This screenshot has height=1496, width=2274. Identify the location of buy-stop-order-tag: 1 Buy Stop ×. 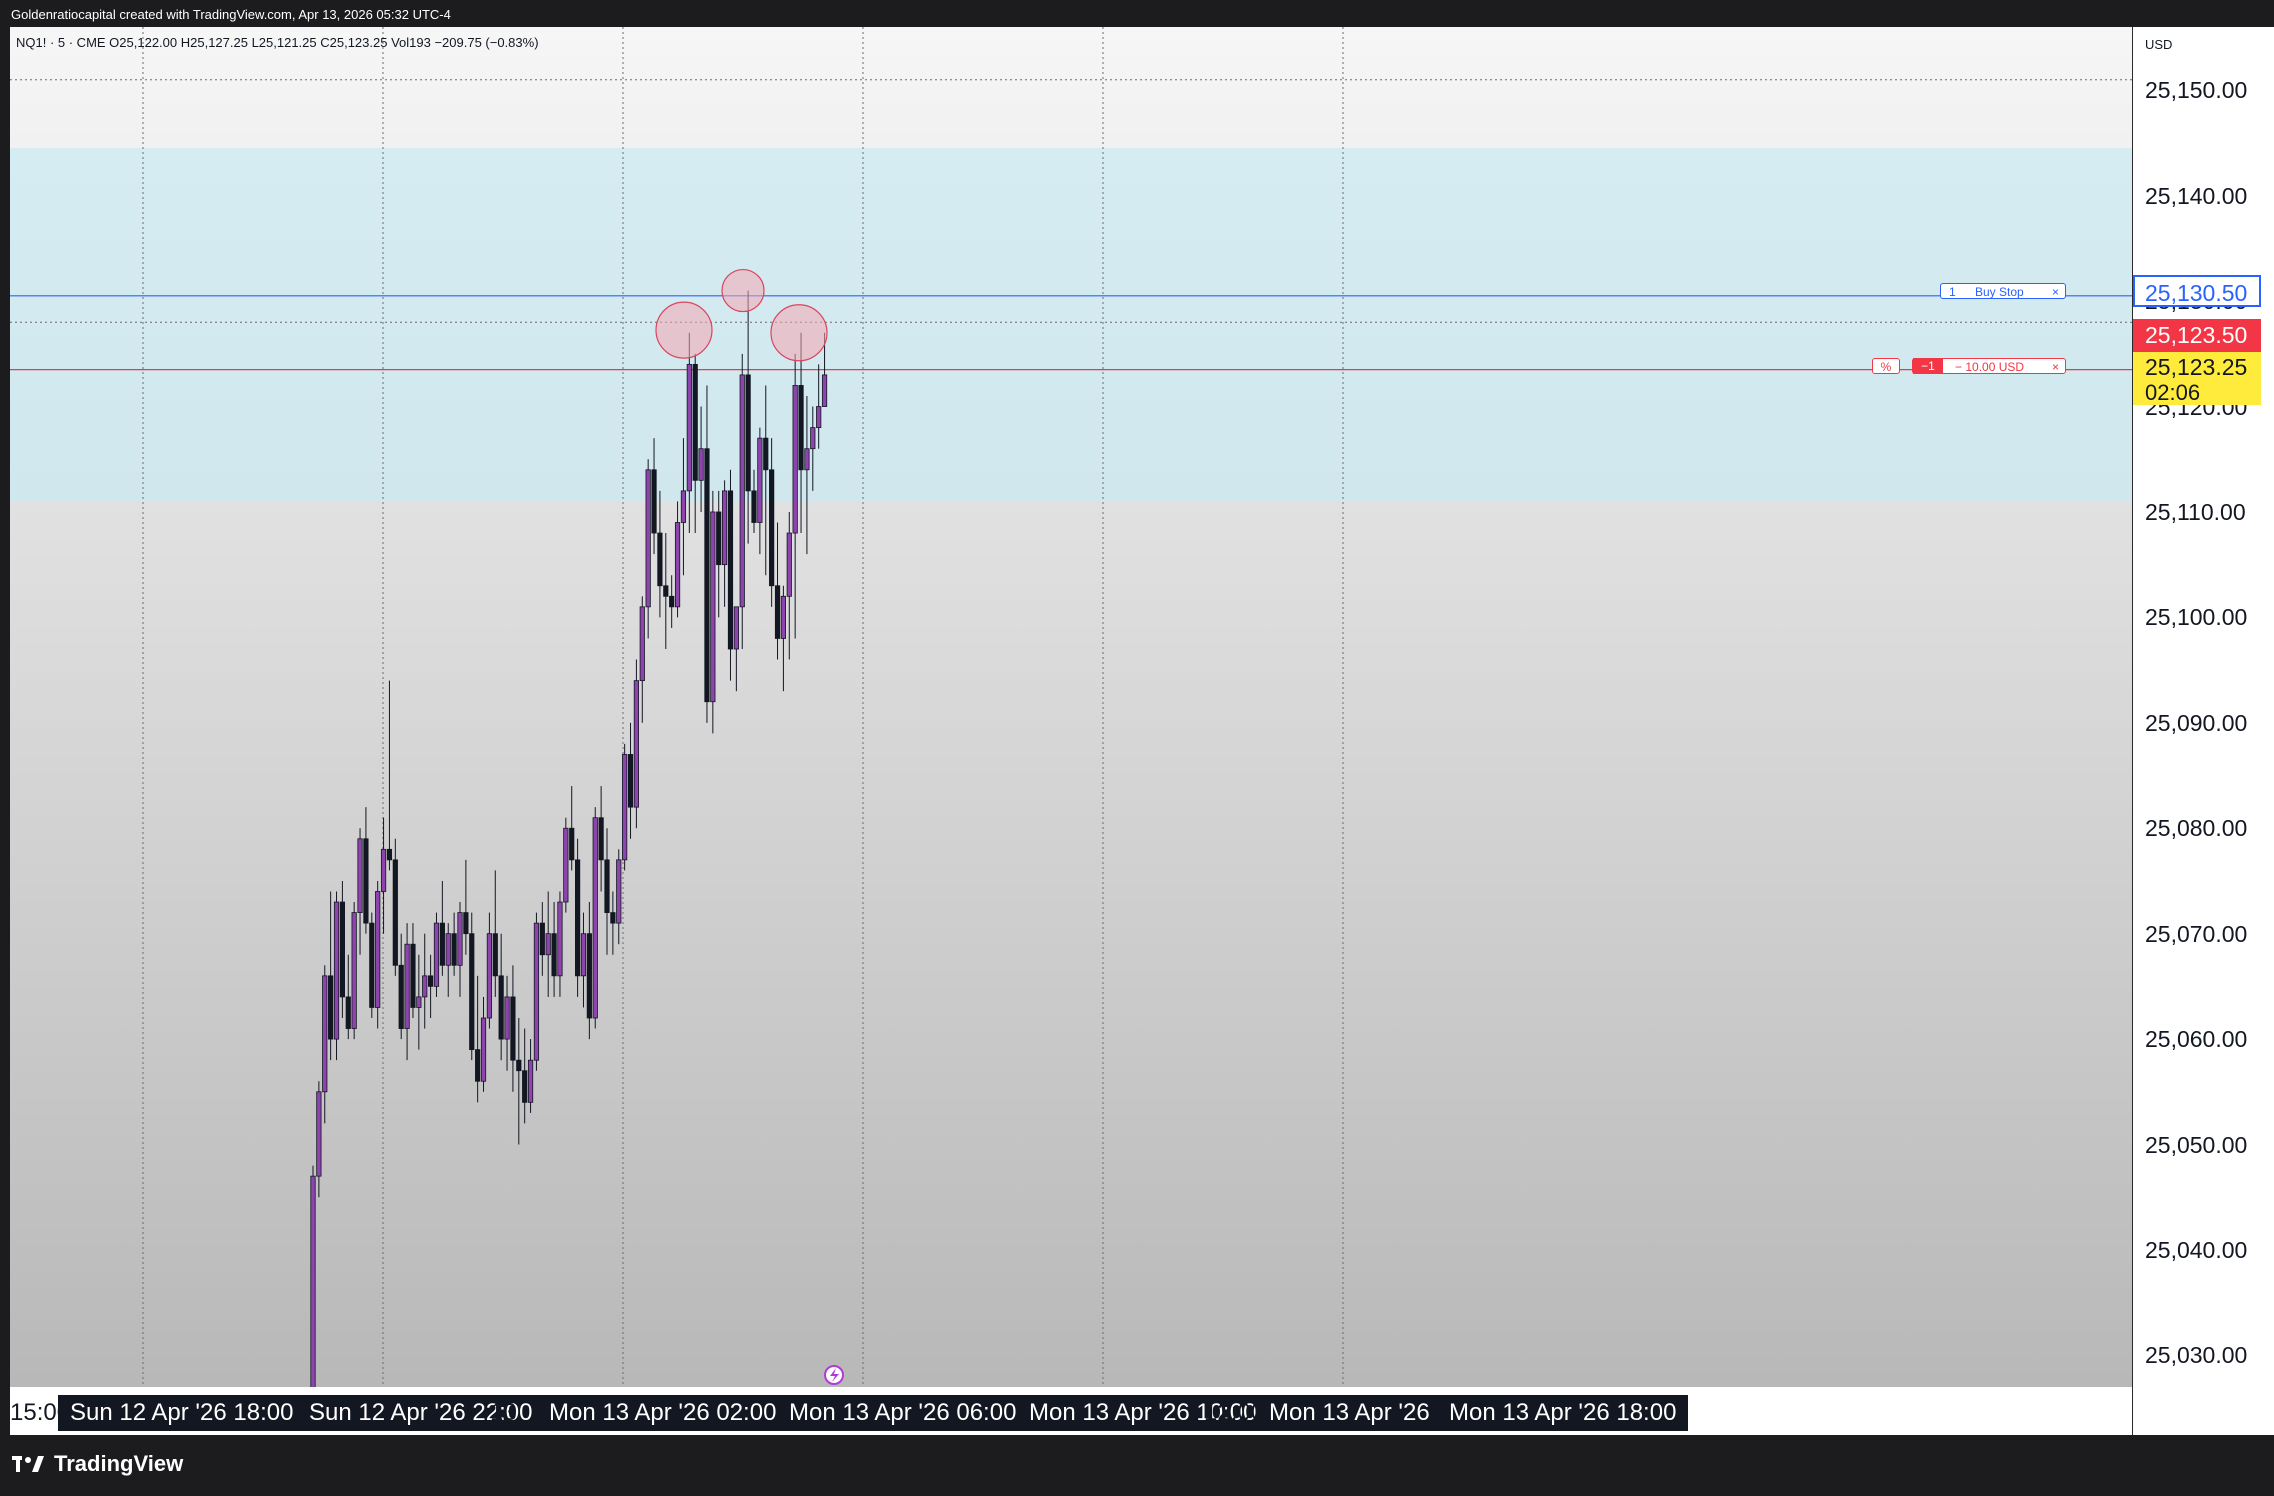
(2003, 291).